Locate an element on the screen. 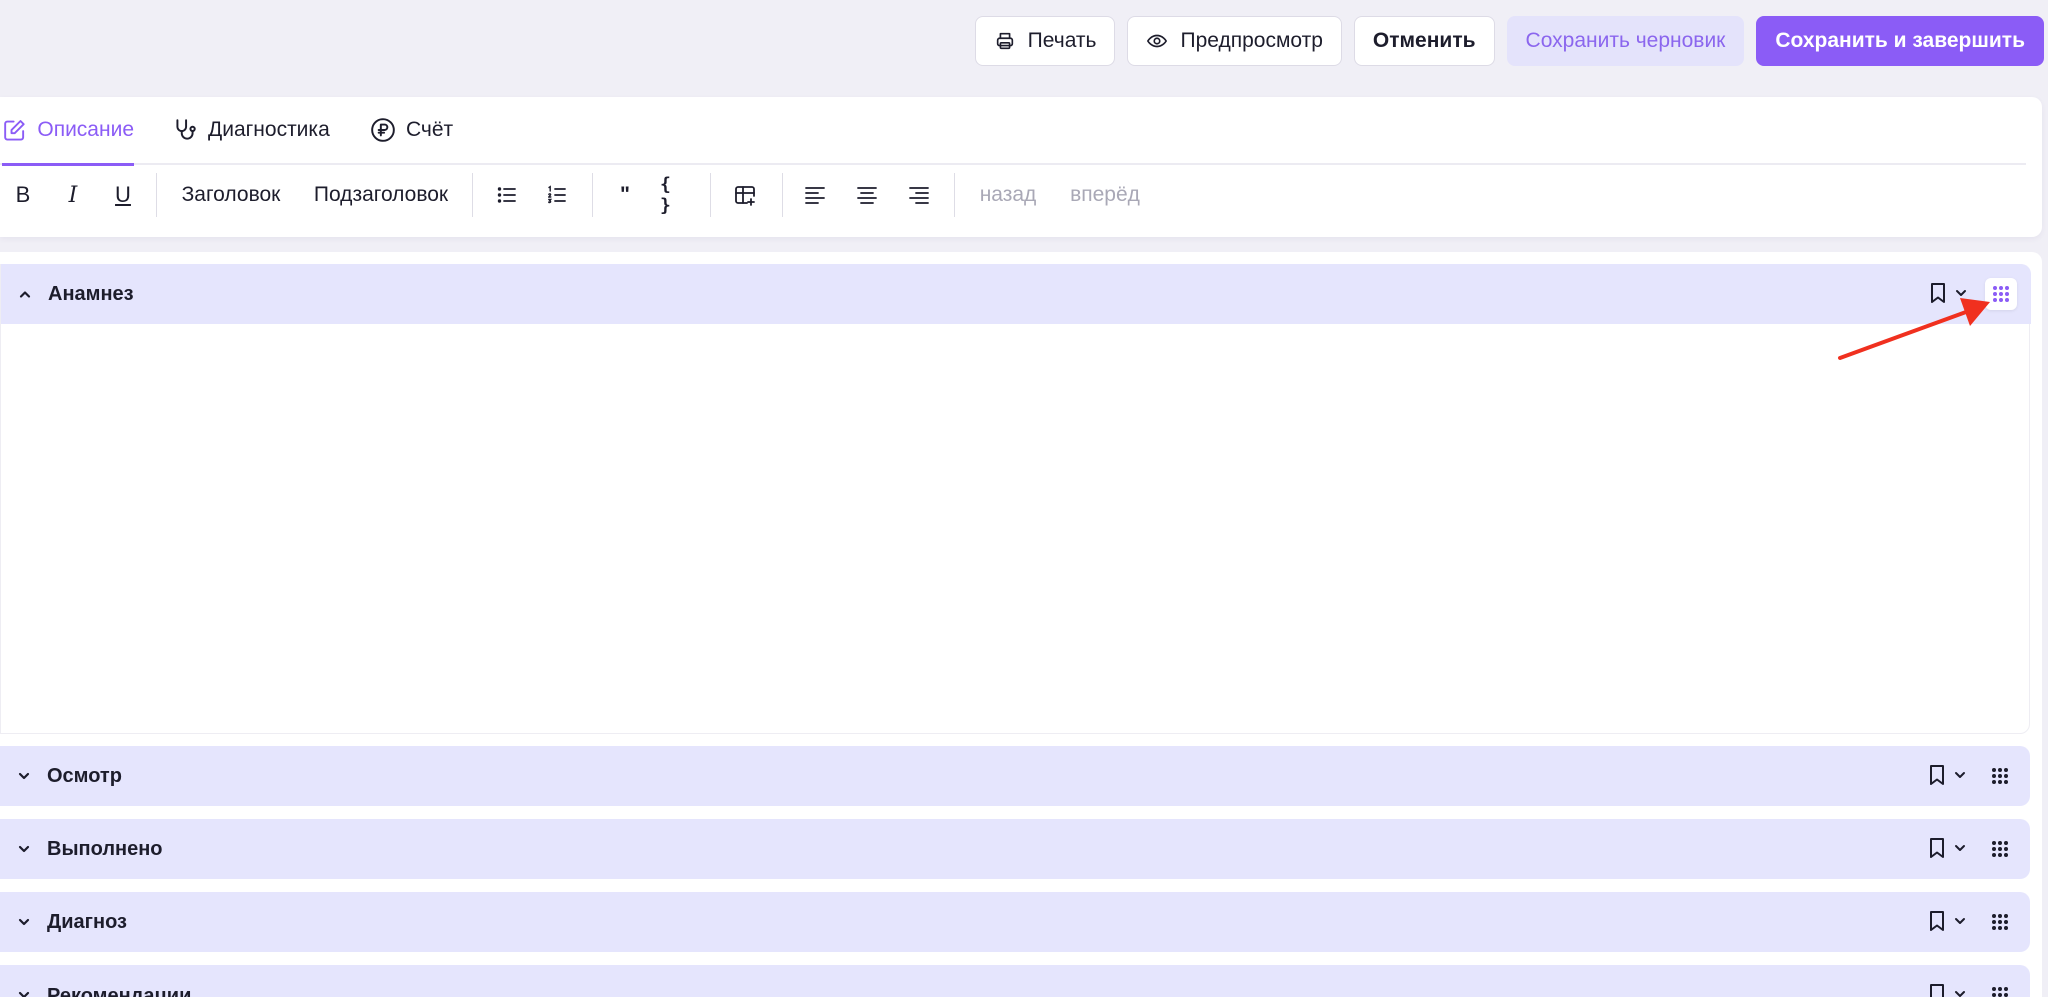 This screenshot has width=2048, height=997. align-right-button is located at coordinates (919, 195).